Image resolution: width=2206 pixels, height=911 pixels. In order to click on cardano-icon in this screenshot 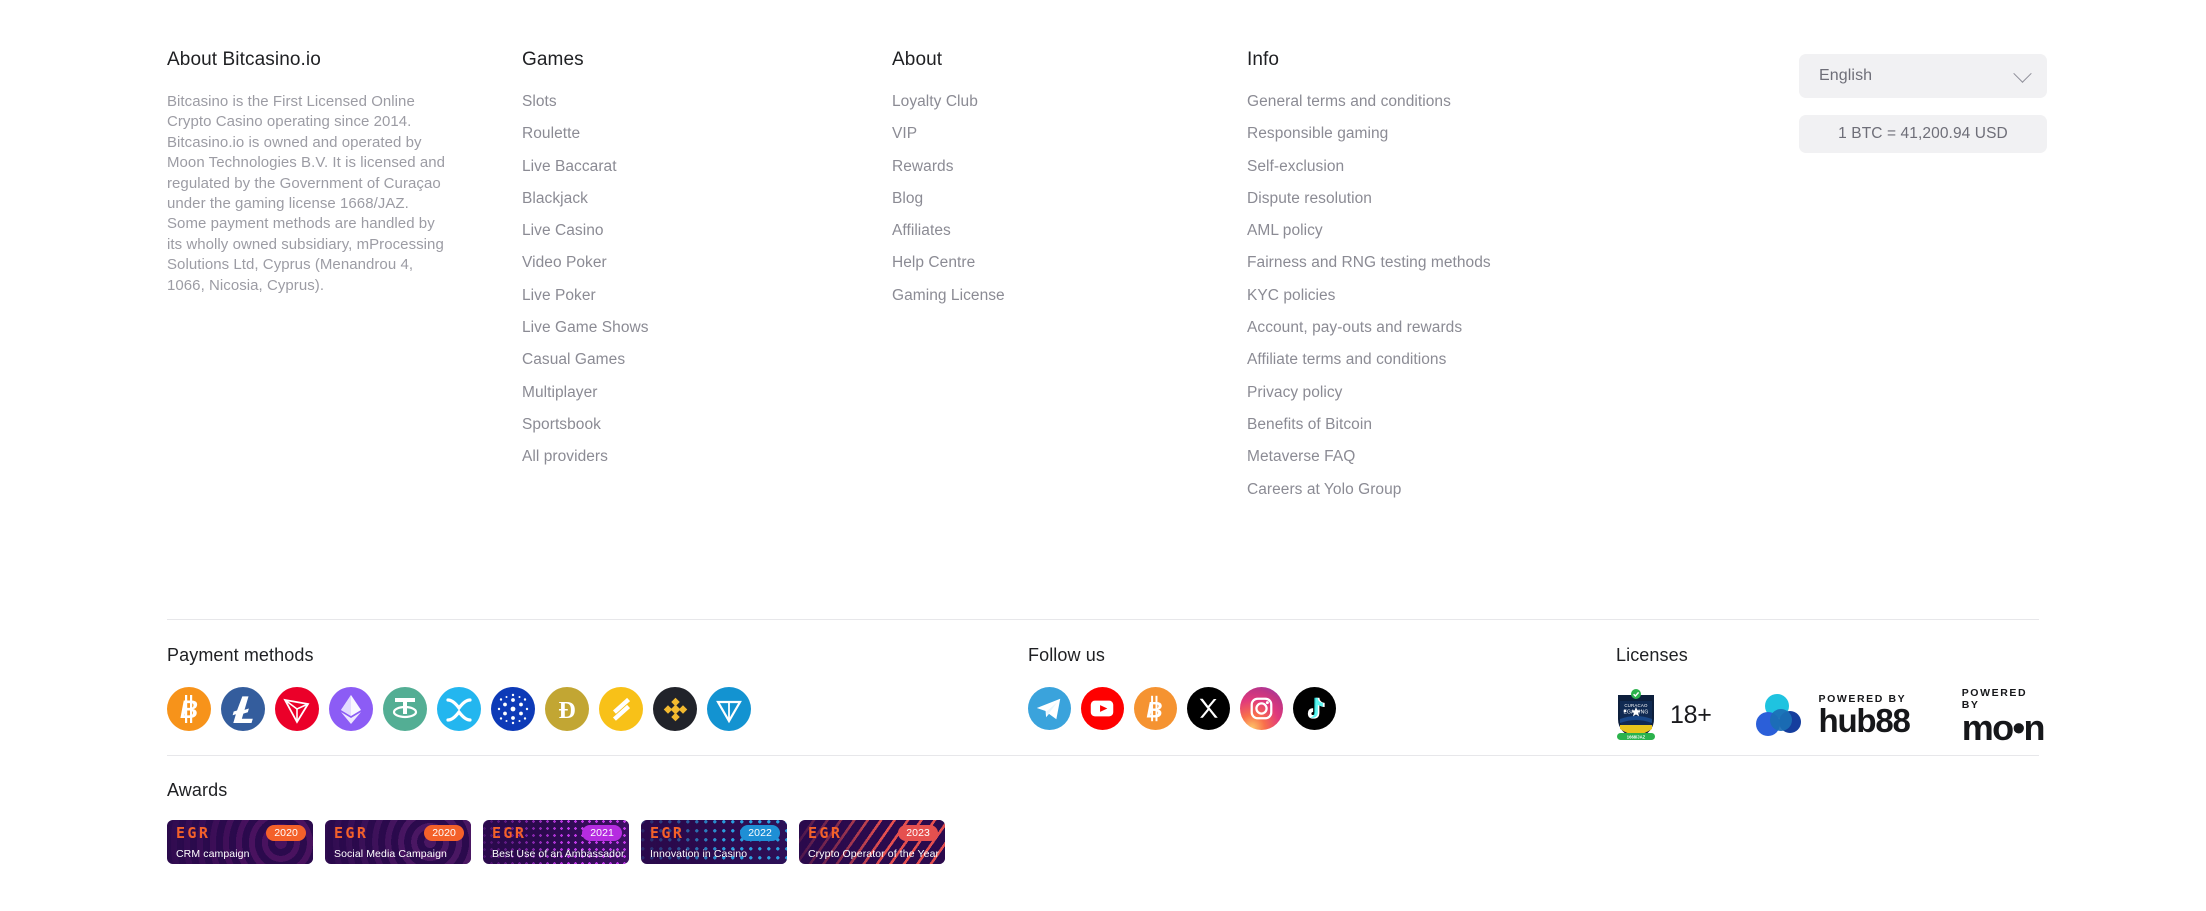, I will do `click(513, 709)`.